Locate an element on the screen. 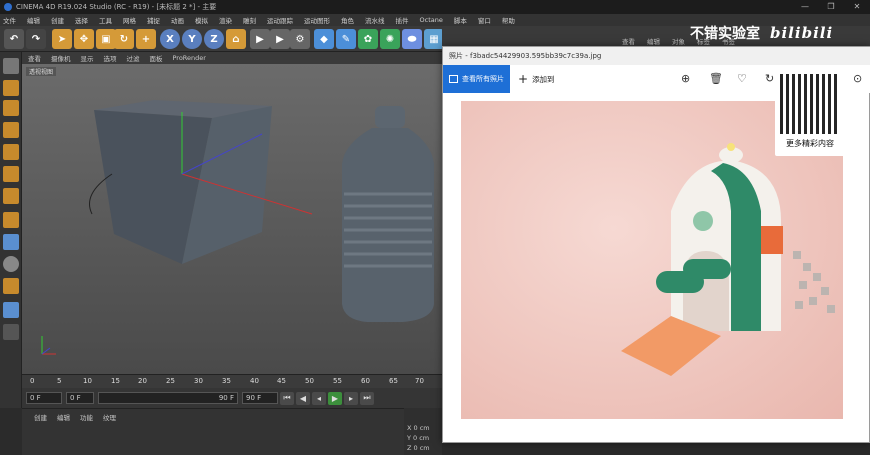  menu-character: 角色 is located at coordinates (347, 20).